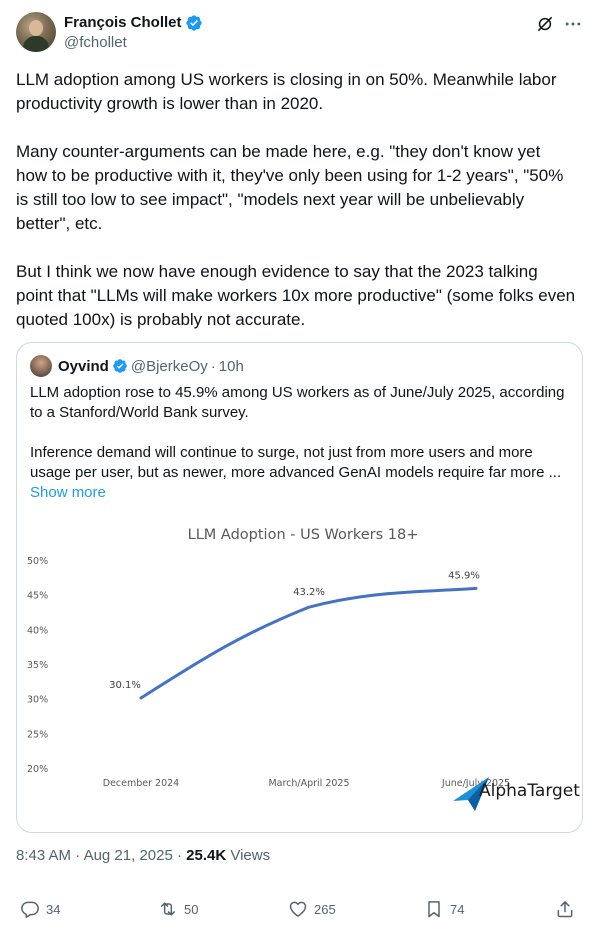  What do you see at coordinates (53, 909) in the screenshot?
I see `reply-count: 34` at bounding box center [53, 909].